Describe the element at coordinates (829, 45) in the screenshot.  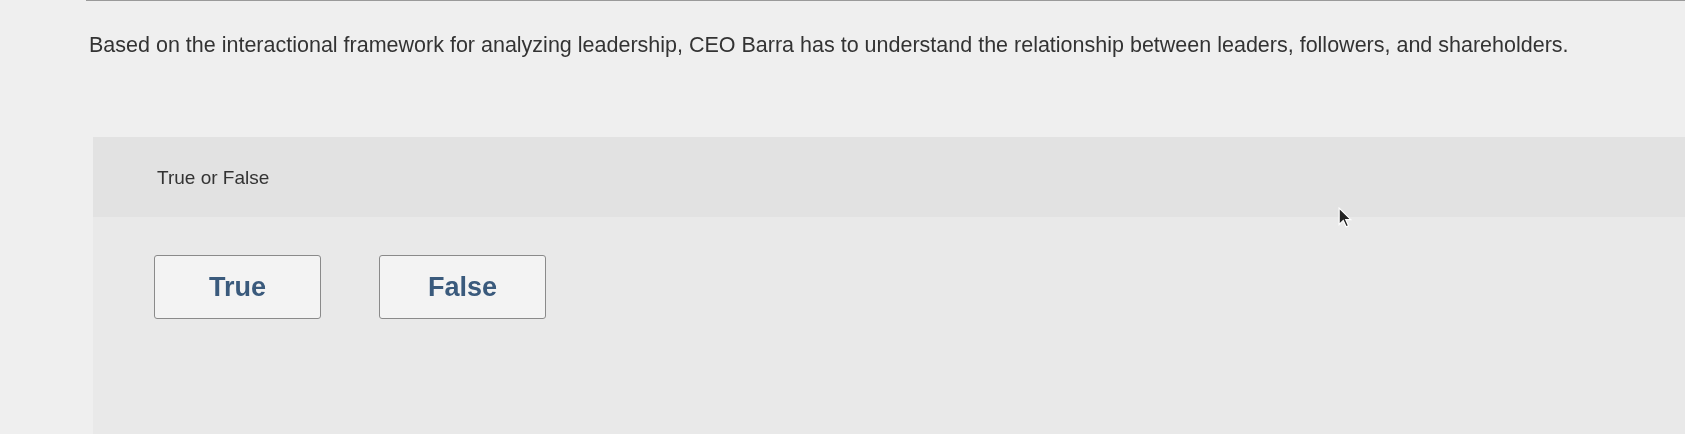
I see `question-text: Based on the interactional framework for analyzing leadership, CEO Barra has to understand the relationship between leaders, followers, and shareholders.` at that location.